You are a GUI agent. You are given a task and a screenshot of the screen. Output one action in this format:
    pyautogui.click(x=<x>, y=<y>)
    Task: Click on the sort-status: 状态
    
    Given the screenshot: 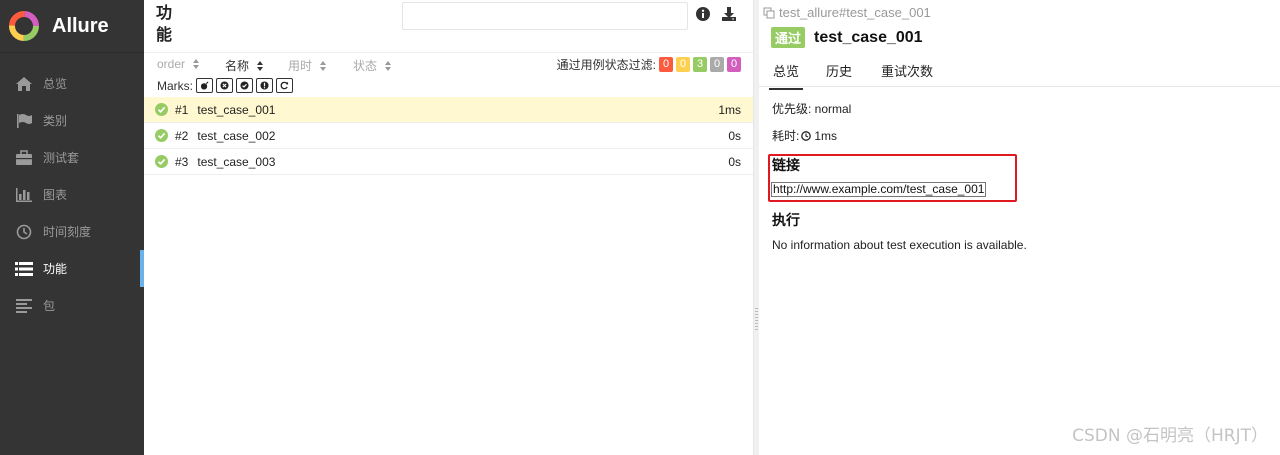 What is the action you would take?
    pyautogui.click(x=372, y=65)
    